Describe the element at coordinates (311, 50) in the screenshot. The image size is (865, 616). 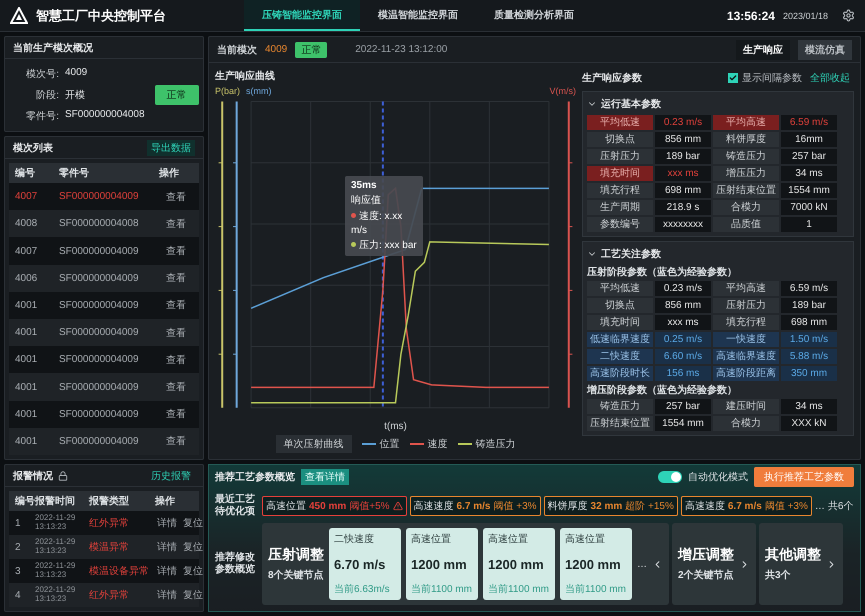
I see `status-badge: 正常` at that location.